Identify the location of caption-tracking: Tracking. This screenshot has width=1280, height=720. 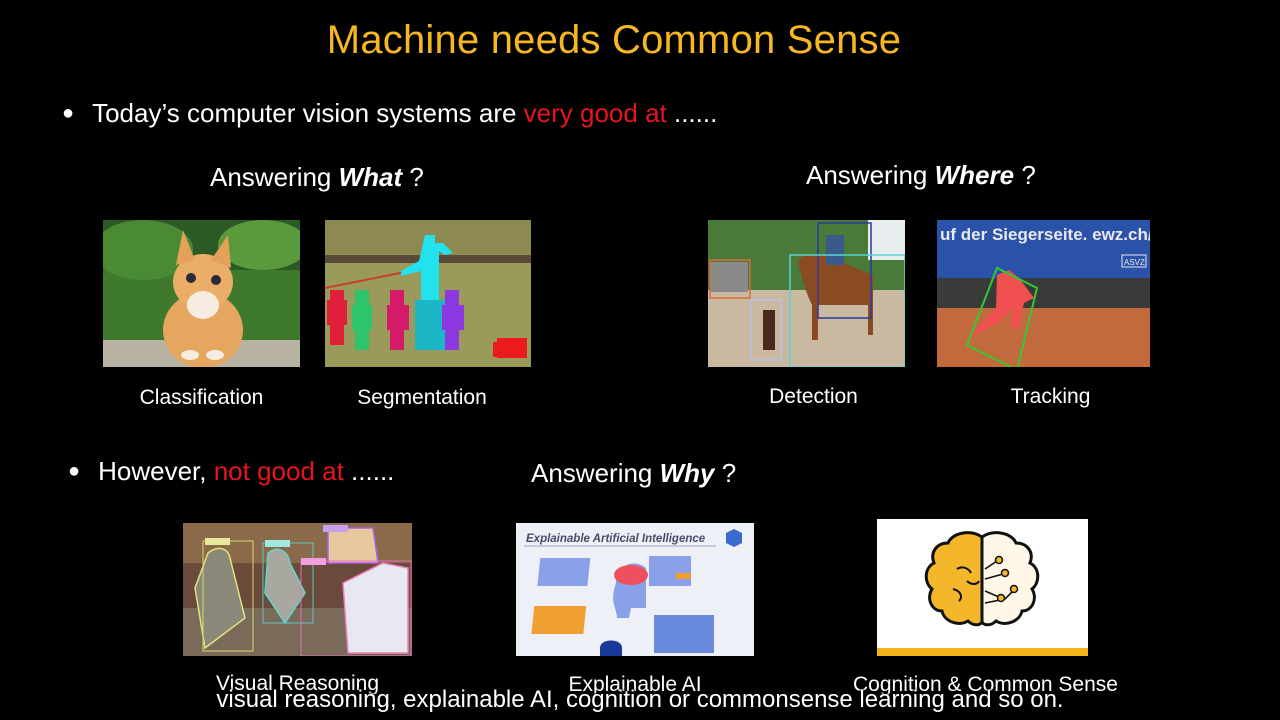
(1050, 396).